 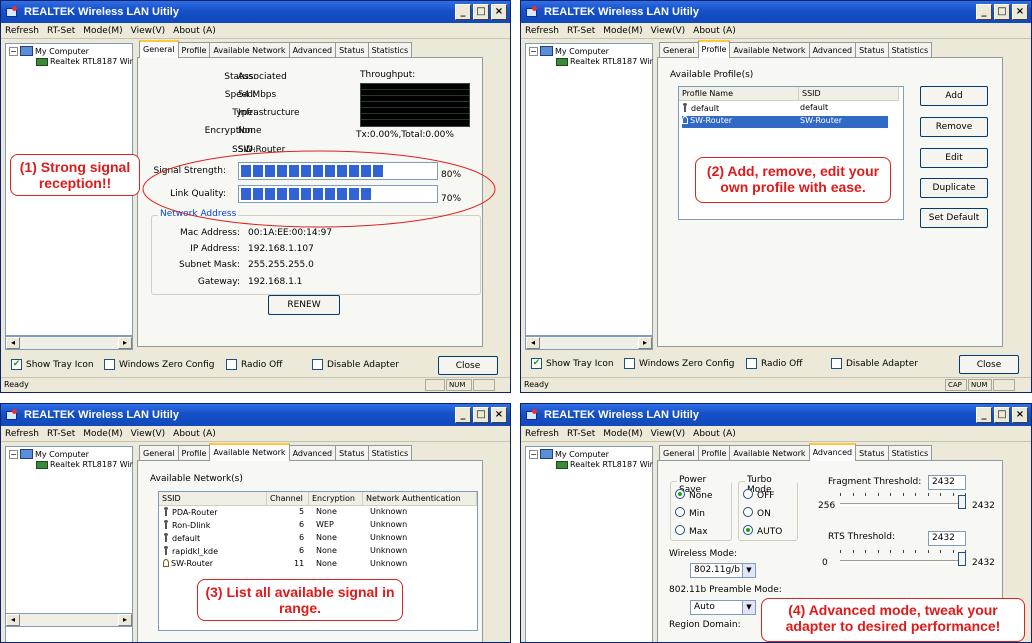 I want to click on set-default-button: Set Default, so click(x=954, y=218).